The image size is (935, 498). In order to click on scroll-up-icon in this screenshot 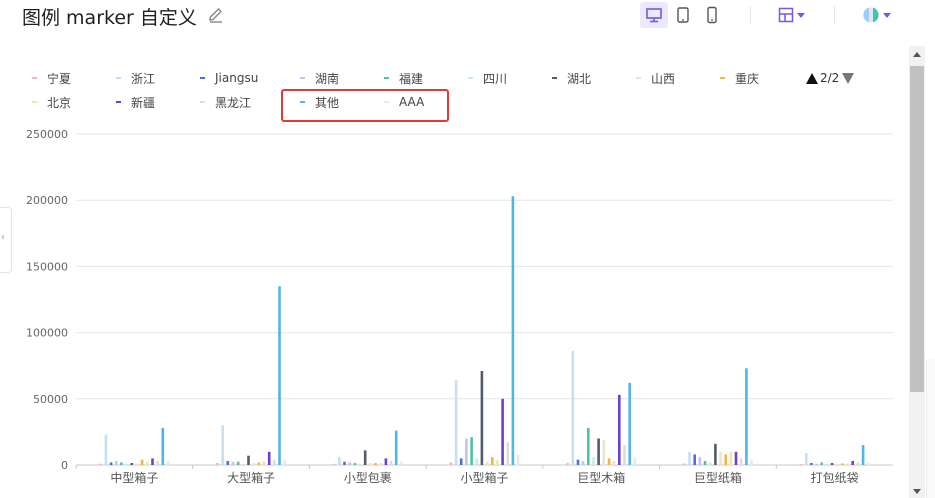, I will do `click(917, 54)`.